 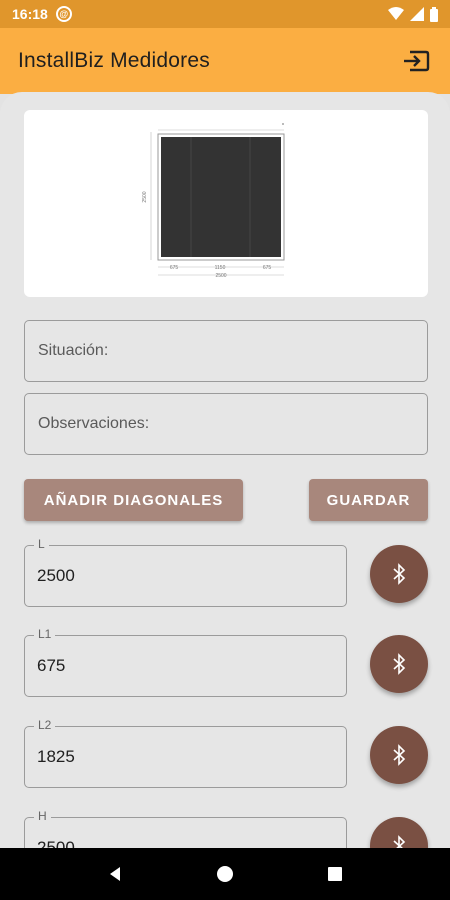 What do you see at coordinates (45, 725) in the screenshot?
I see `measure-label: L2` at bounding box center [45, 725].